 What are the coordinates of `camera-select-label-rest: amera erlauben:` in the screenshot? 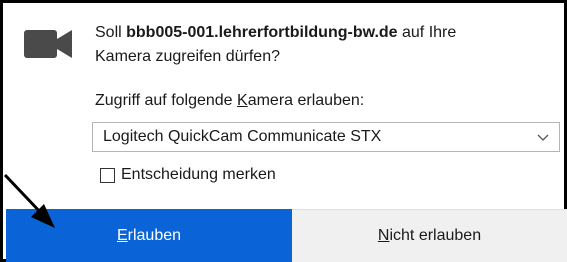 It's located at (306, 100).